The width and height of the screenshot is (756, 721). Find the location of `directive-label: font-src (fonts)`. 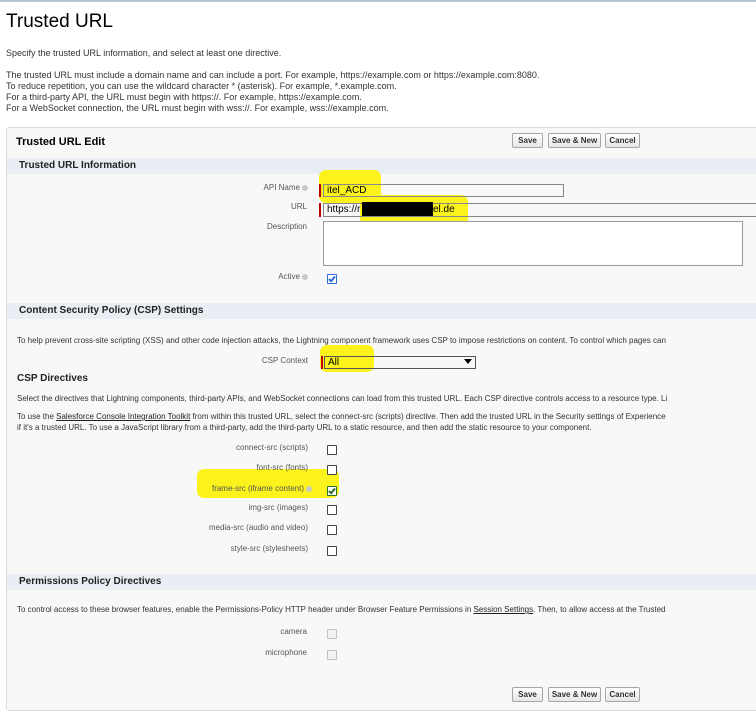

directive-label: font-src (fonts) is located at coordinates (282, 467).